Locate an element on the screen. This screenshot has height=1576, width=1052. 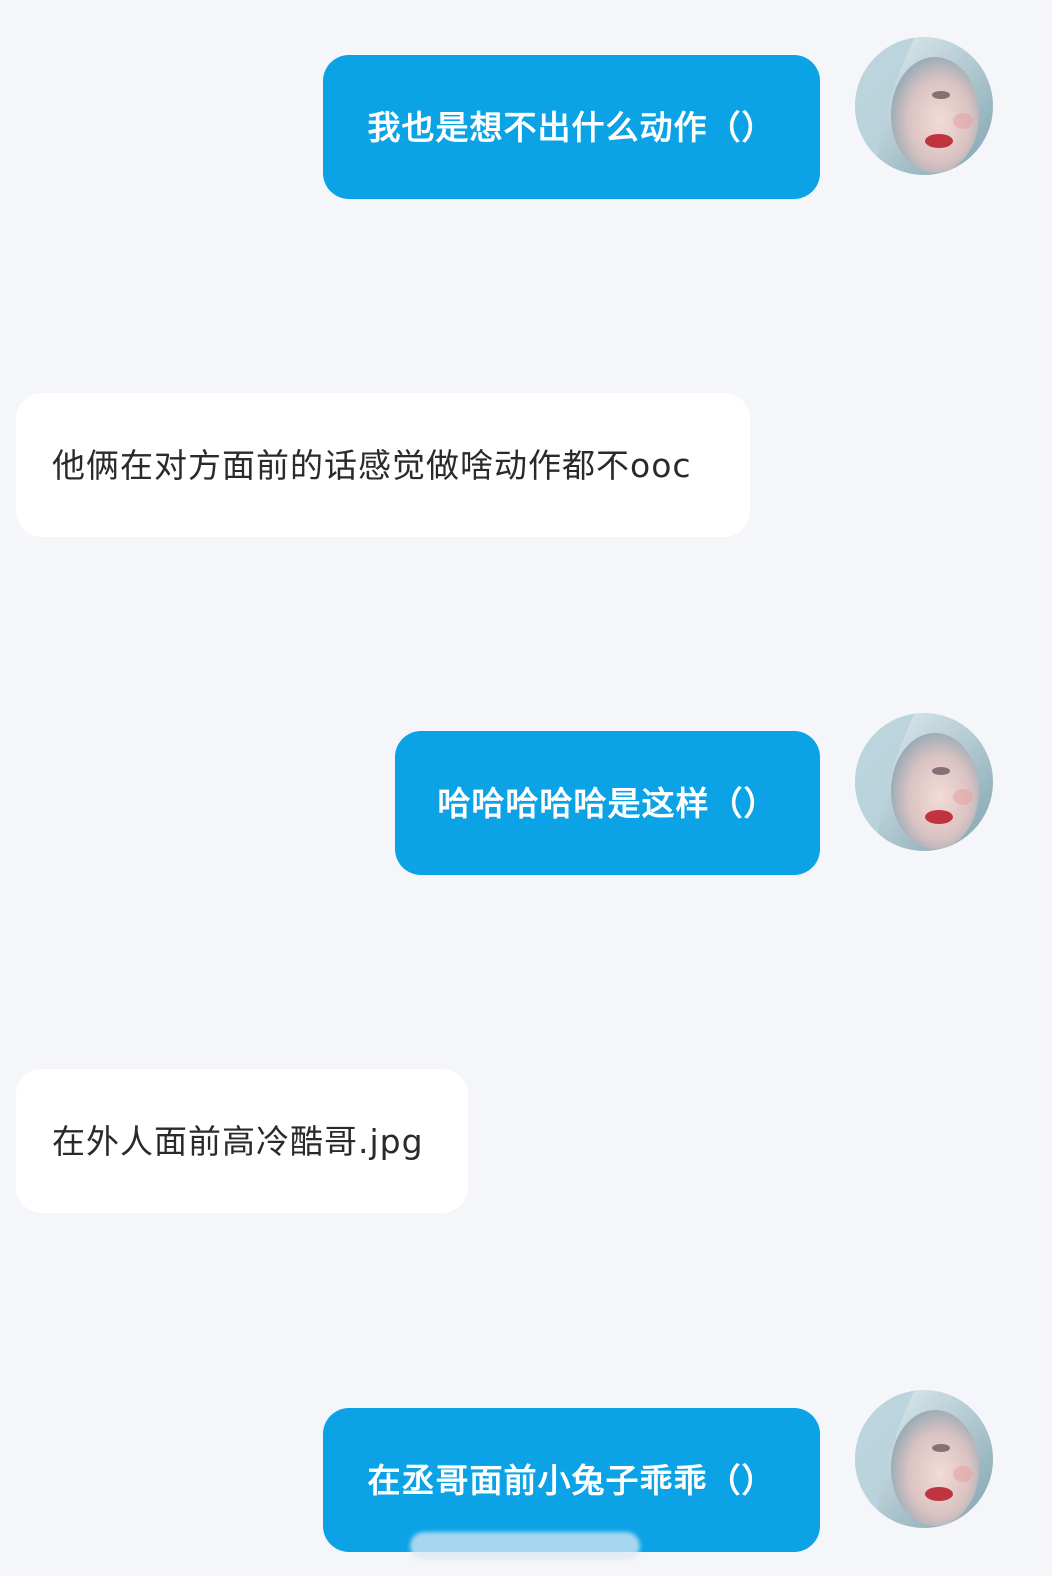
message-text: 在丞哥面前小兔子乖乖（） is located at coordinates (571, 1480).